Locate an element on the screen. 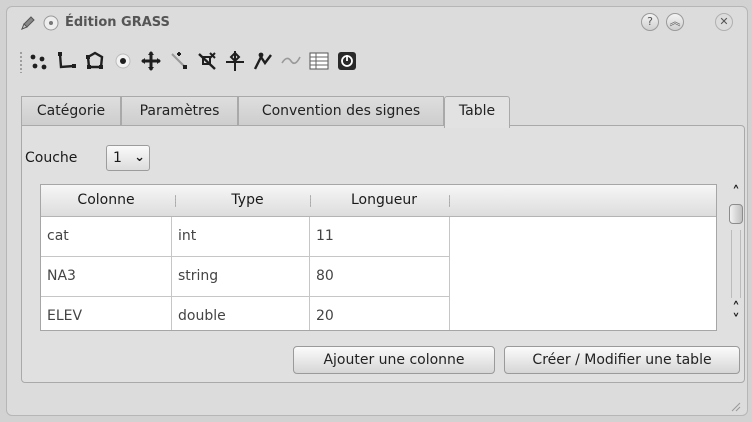 The image size is (752, 422). title-bar: Édition GRASS ? ︽ ✕ is located at coordinates (377, 22).